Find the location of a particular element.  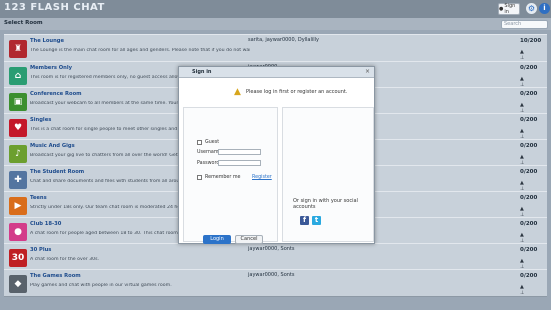

login-button: Login is located at coordinates (217, 239).